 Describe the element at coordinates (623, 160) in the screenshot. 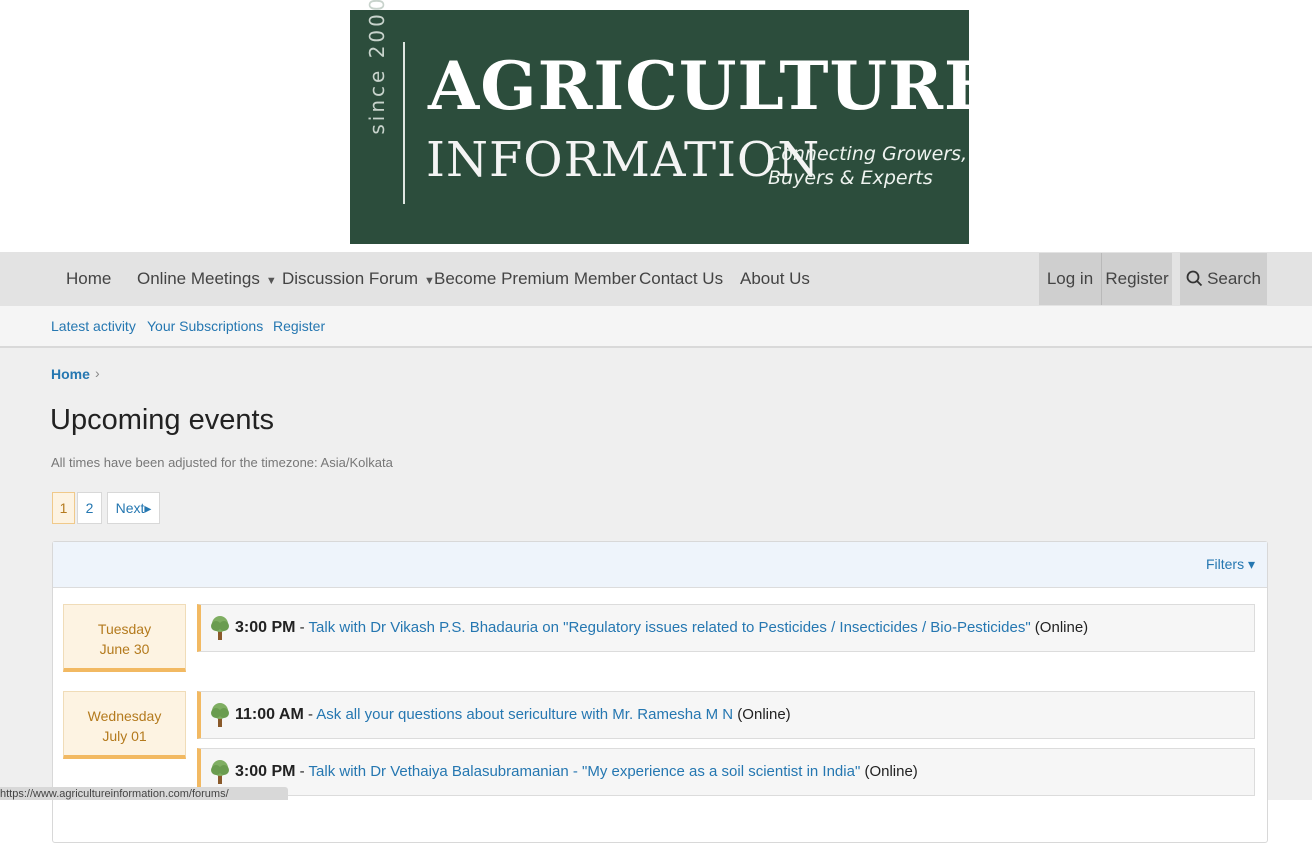

I see `logo-title-line2: INFORMATION` at that location.